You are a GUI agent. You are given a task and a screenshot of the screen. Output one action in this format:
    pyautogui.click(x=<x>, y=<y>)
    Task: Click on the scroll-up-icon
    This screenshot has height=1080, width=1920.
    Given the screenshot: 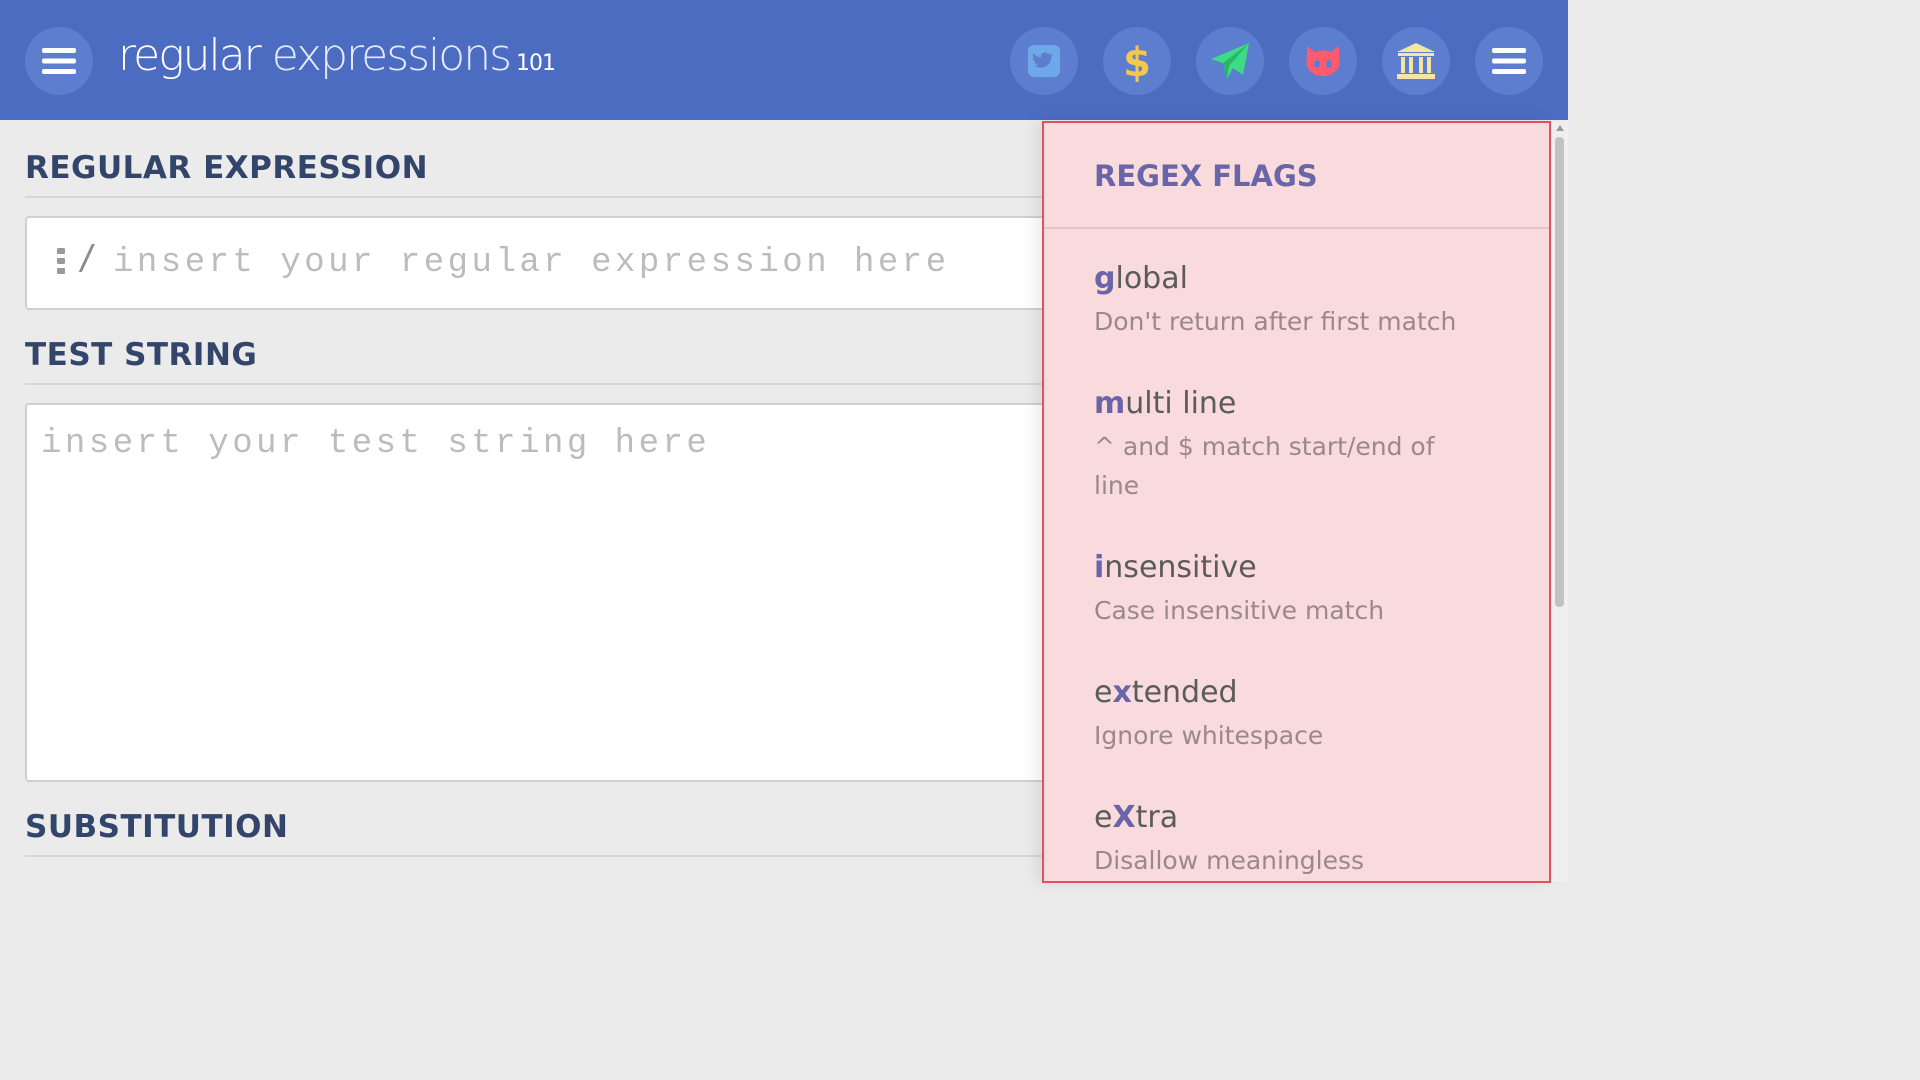 What is the action you would take?
    pyautogui.click(x=1560, y=128)
    